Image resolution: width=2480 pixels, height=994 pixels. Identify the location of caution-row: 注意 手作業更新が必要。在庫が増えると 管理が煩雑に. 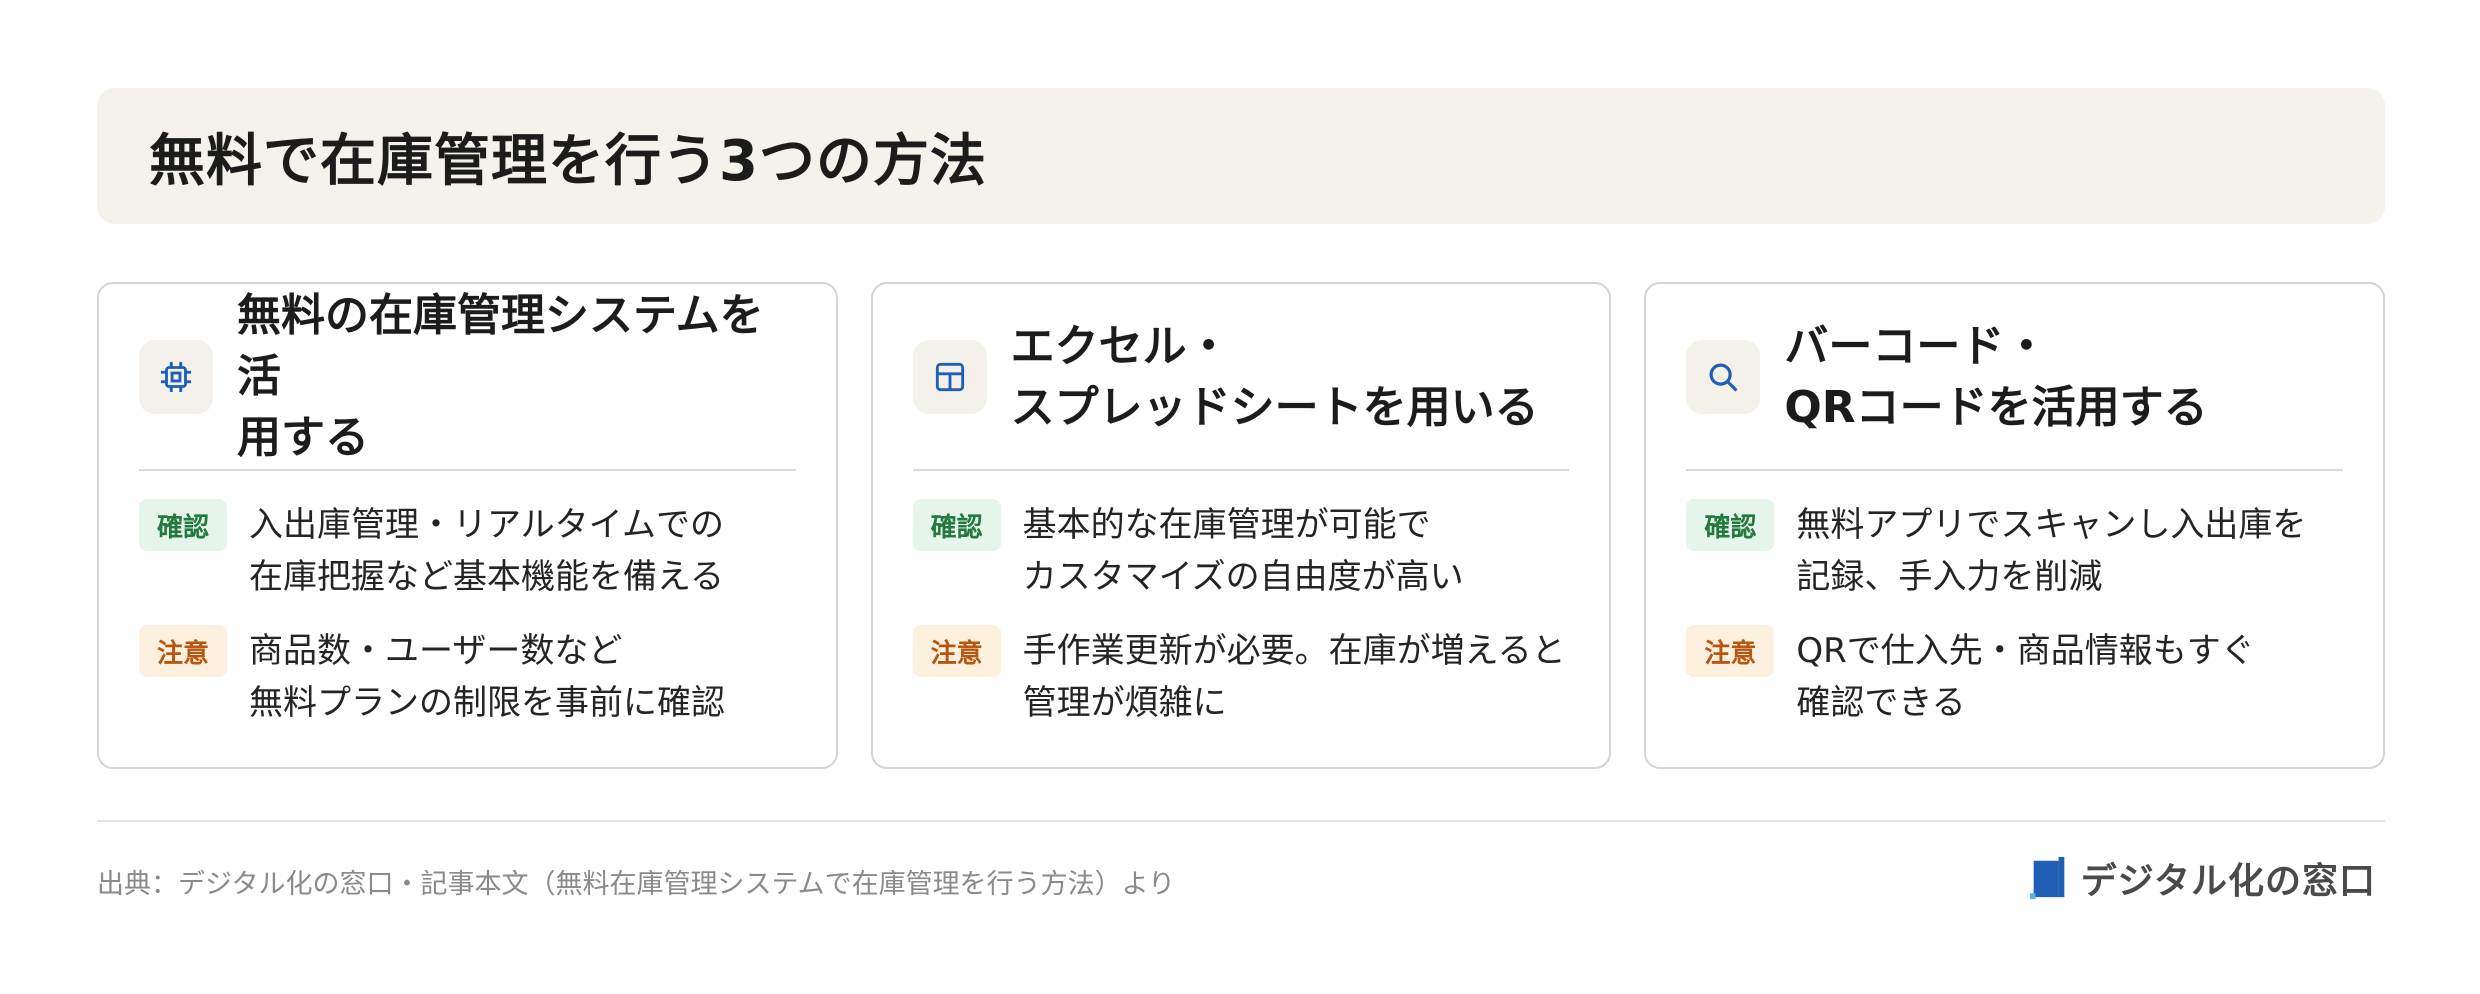
(1241, 677).